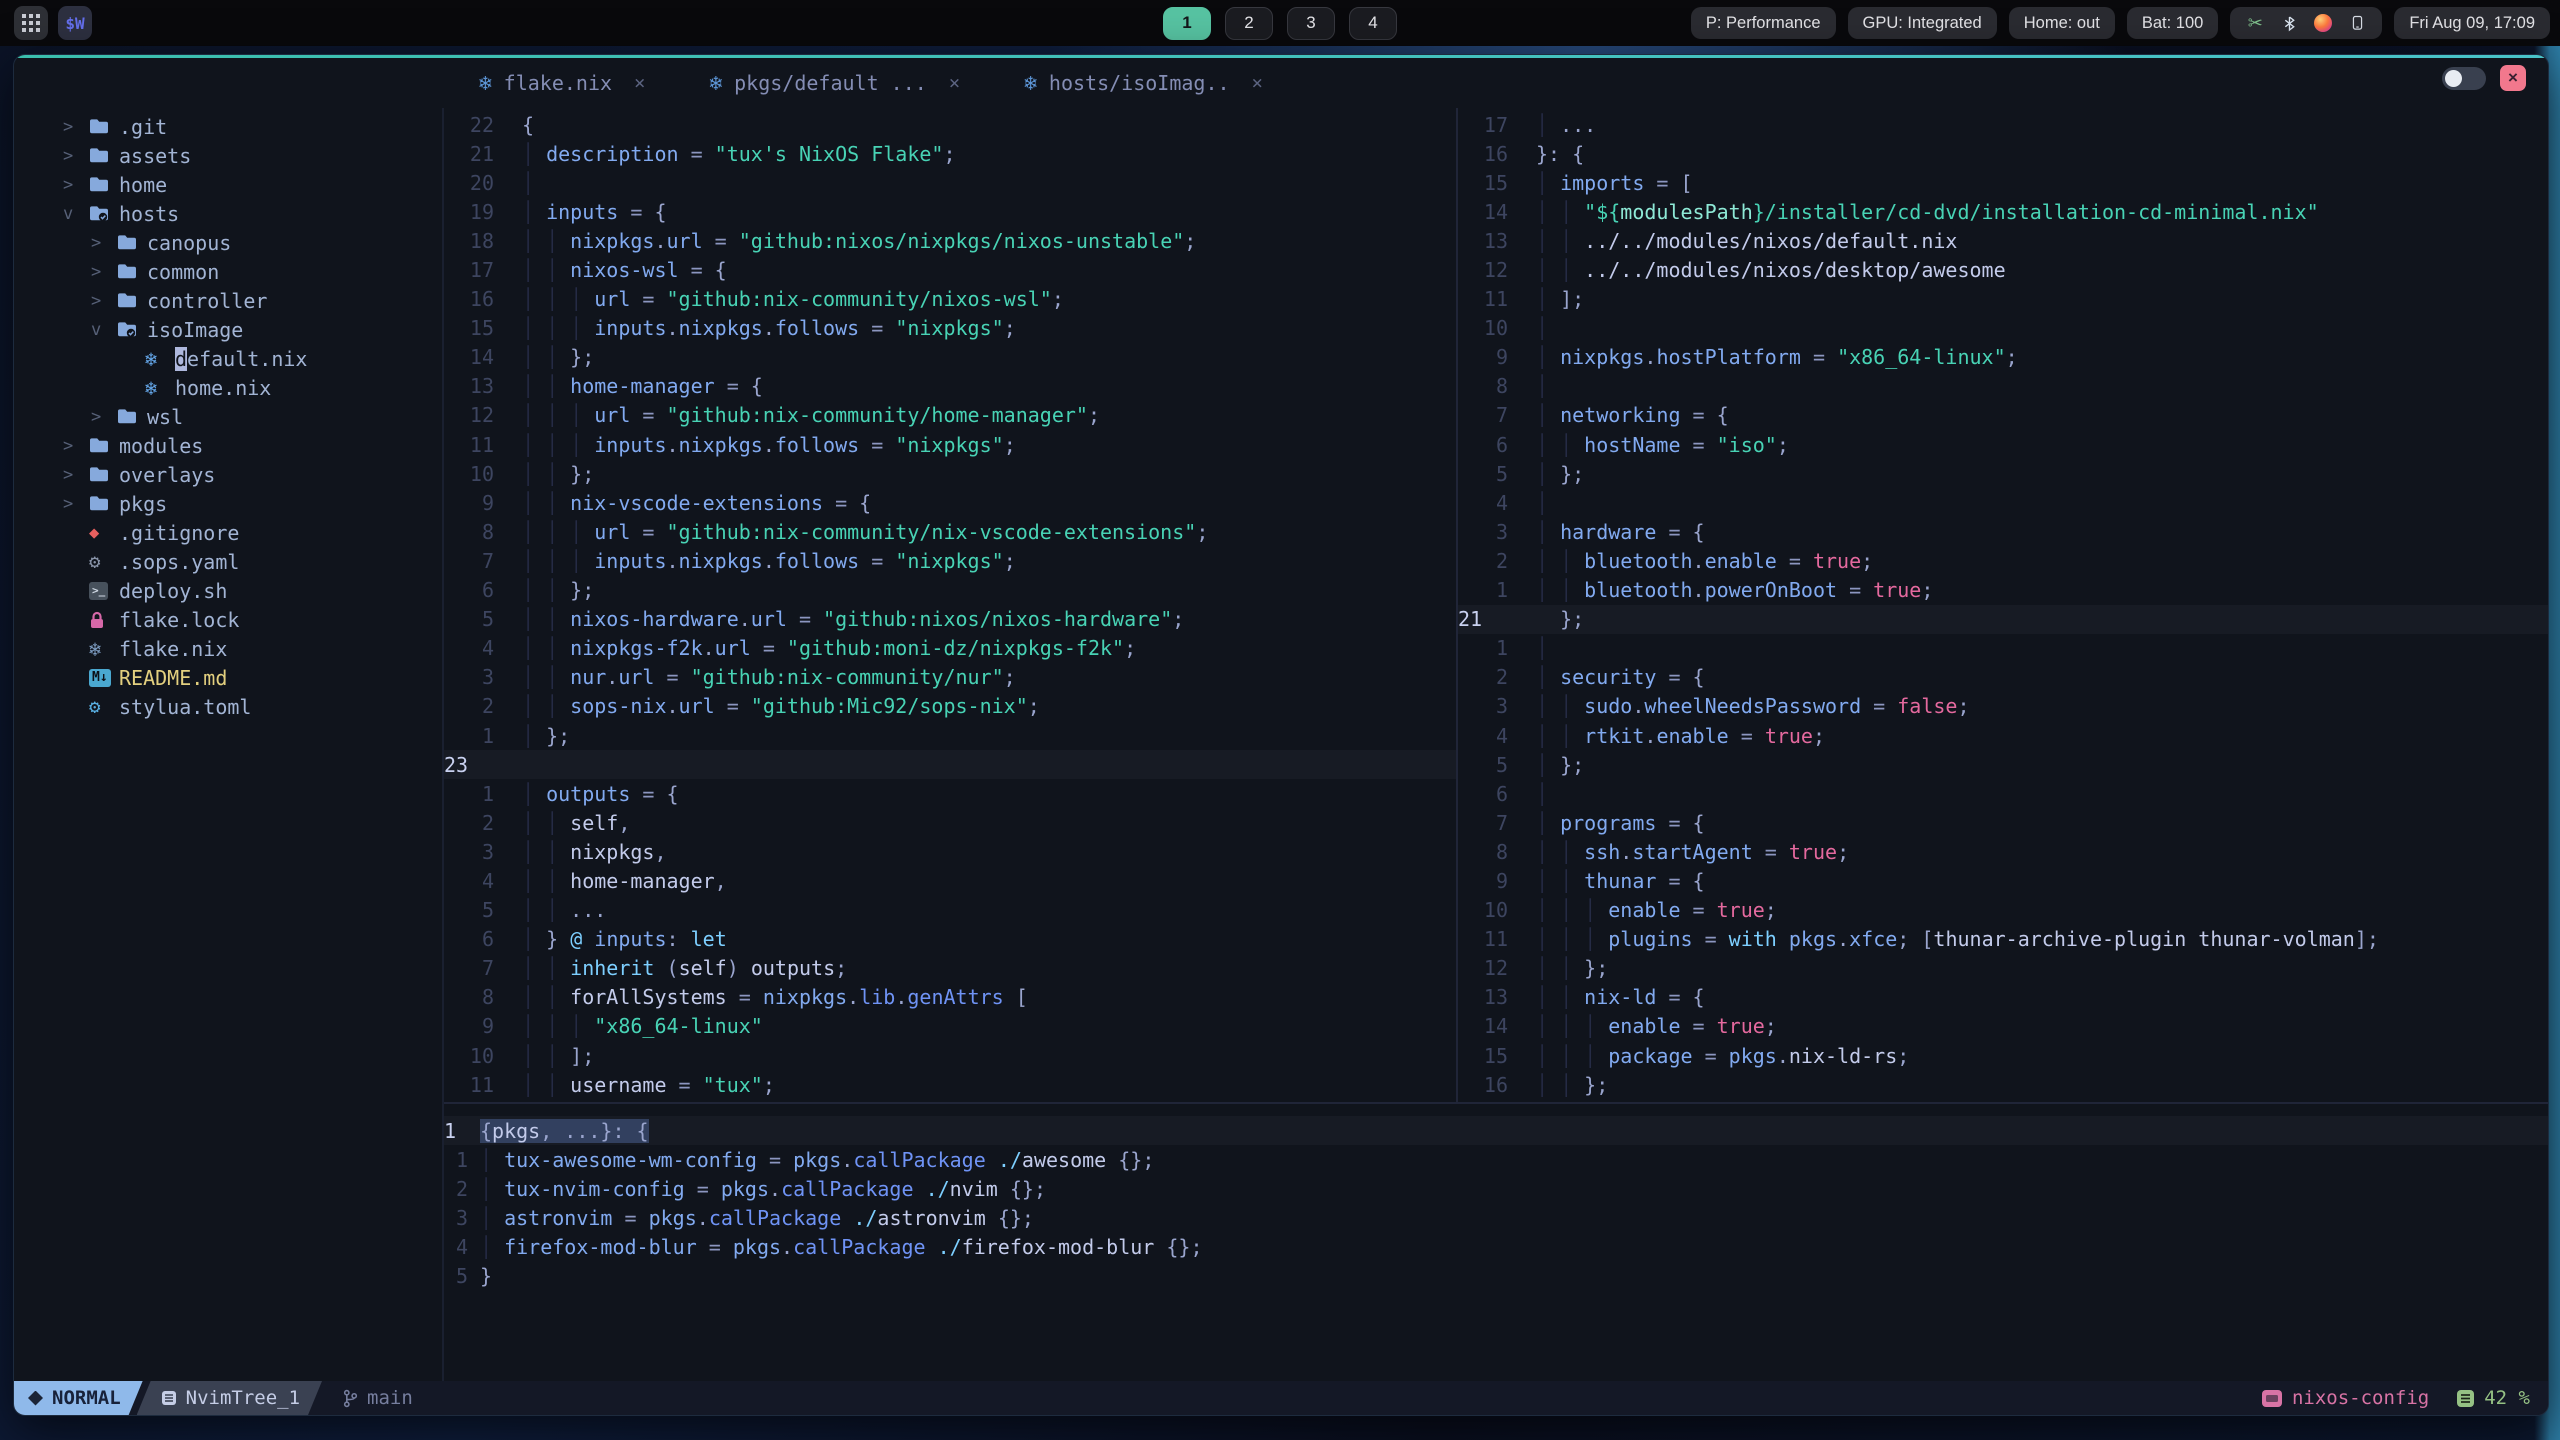  Describe the element at coordinates (143, 126) in the screenshot. I see `tree-item-label: .git` at that location.